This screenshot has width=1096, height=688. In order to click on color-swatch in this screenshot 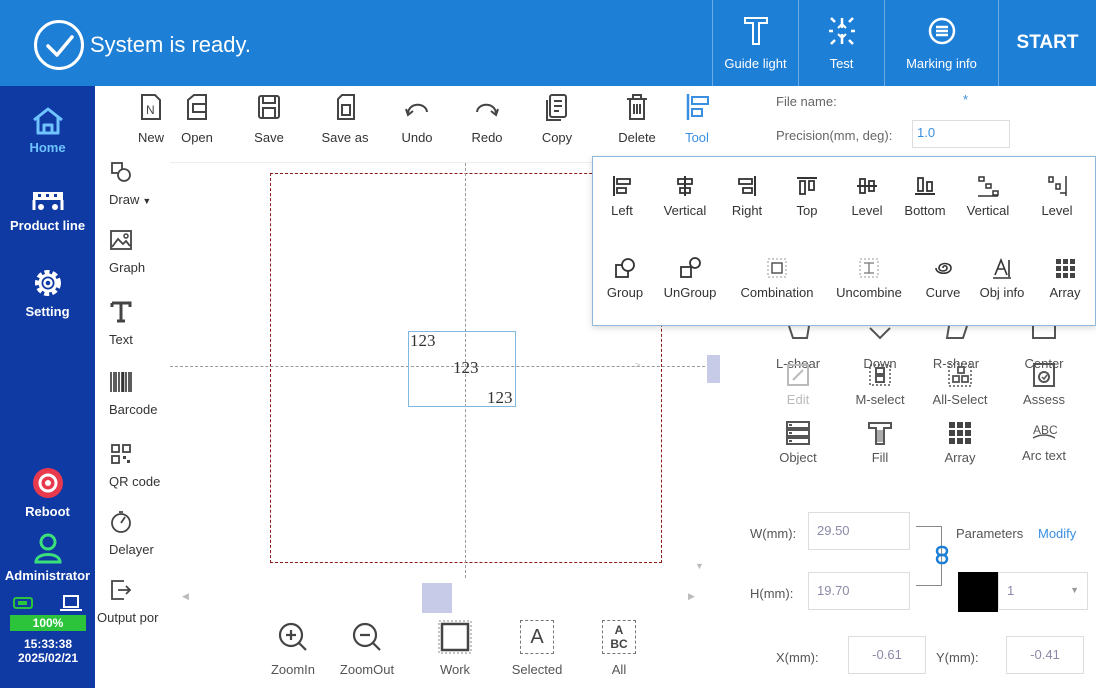, I will do `click(978, 592)`.